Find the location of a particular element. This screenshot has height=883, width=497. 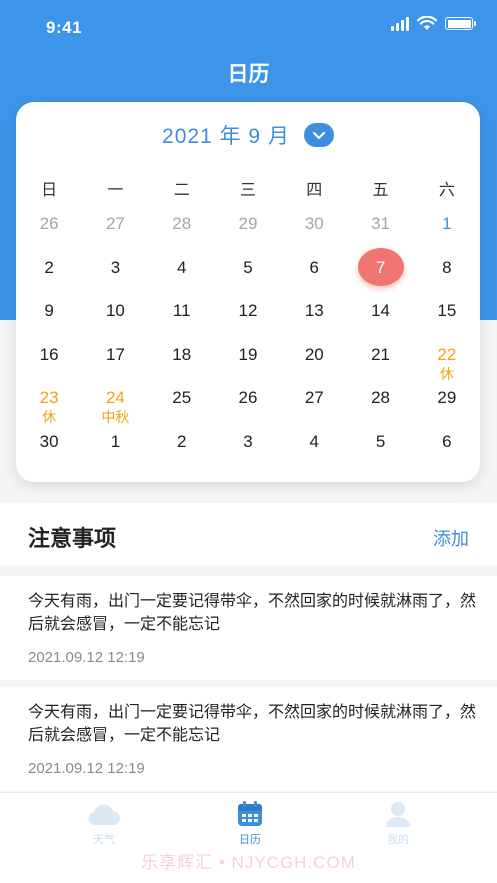

chevron-down-icon is located at coordinates (319, 135).